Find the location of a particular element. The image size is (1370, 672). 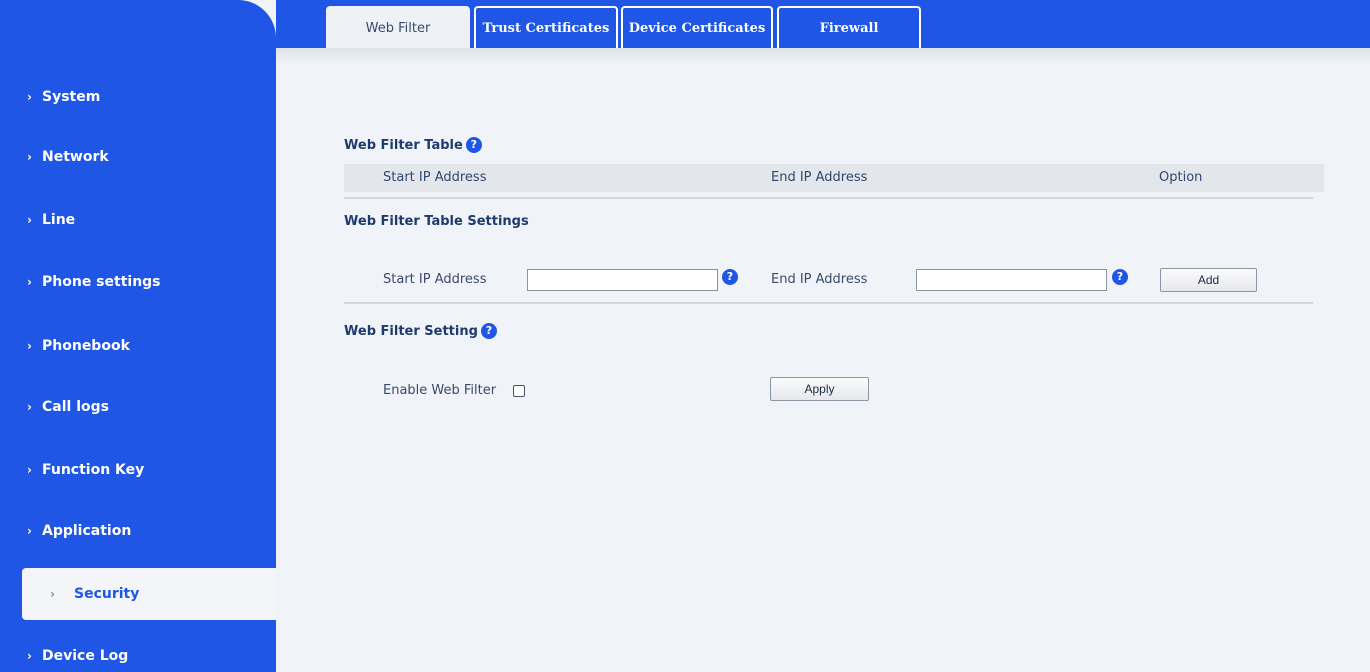

sidebar-item-label: Phonebook is located at coordinates (86, 346).